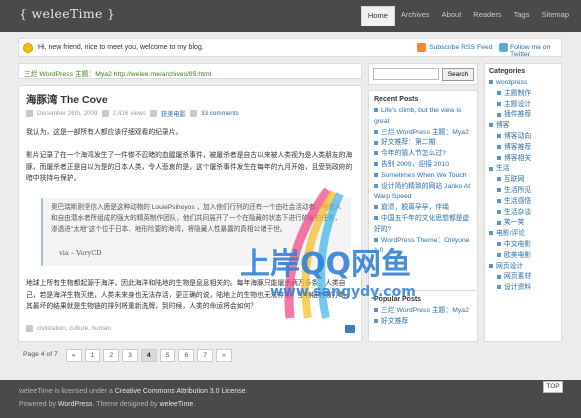 The height and width of the screenshot is (418, 581). Describe the element at coordinates (83, 391) in the screenshot. I see `footer-text: is licensed under a` at that location.